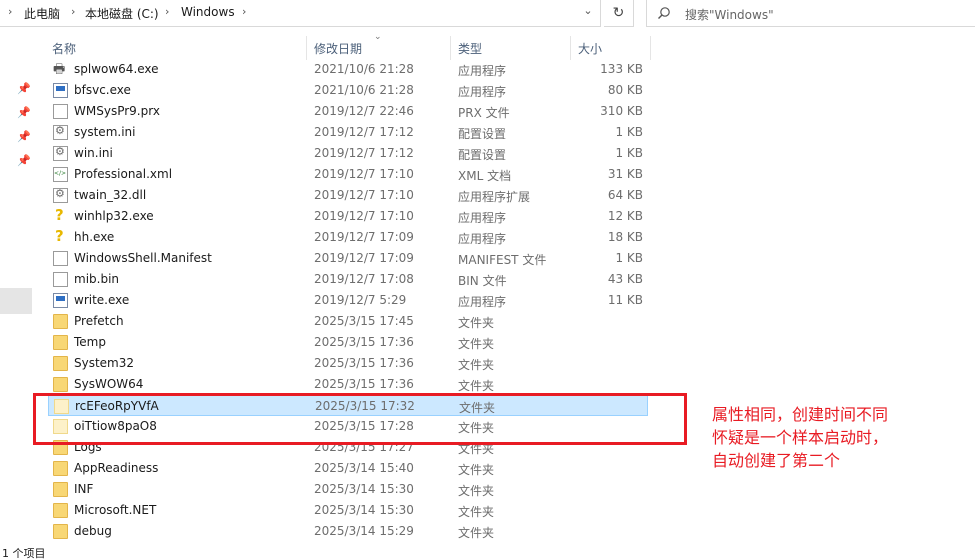 The width and height of the screenshot is (975, 559). What do you see at coordinates (494, 197) in the screenshot?
I see `file-type: 应用程序扩展` at bounding box center [494, 197].